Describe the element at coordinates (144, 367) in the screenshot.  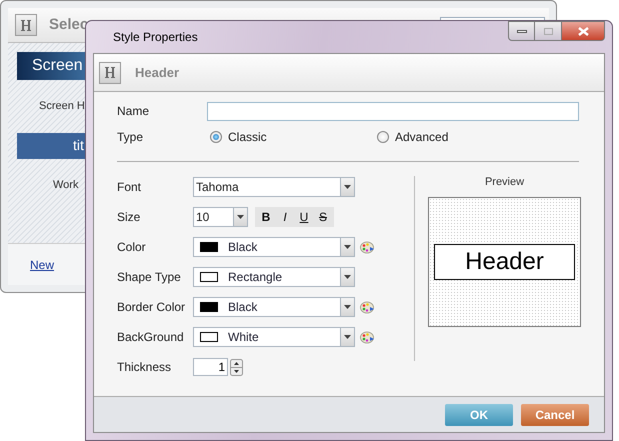
I see `field-label: Thickness` at that location.